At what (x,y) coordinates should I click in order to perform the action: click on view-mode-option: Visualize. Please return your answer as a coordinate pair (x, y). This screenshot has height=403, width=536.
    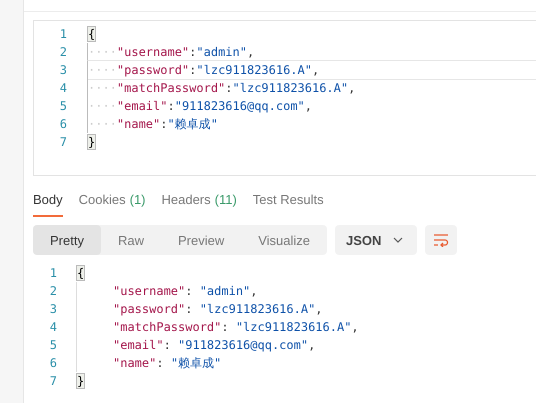
    Looking at the image, I should click on (284, 240).